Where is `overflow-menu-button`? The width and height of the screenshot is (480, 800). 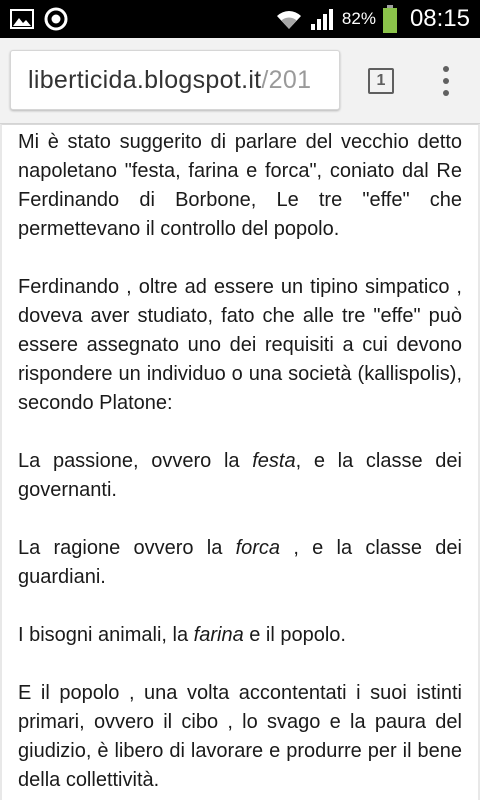 overflow-menu-button is located at coordinates (446, 81).